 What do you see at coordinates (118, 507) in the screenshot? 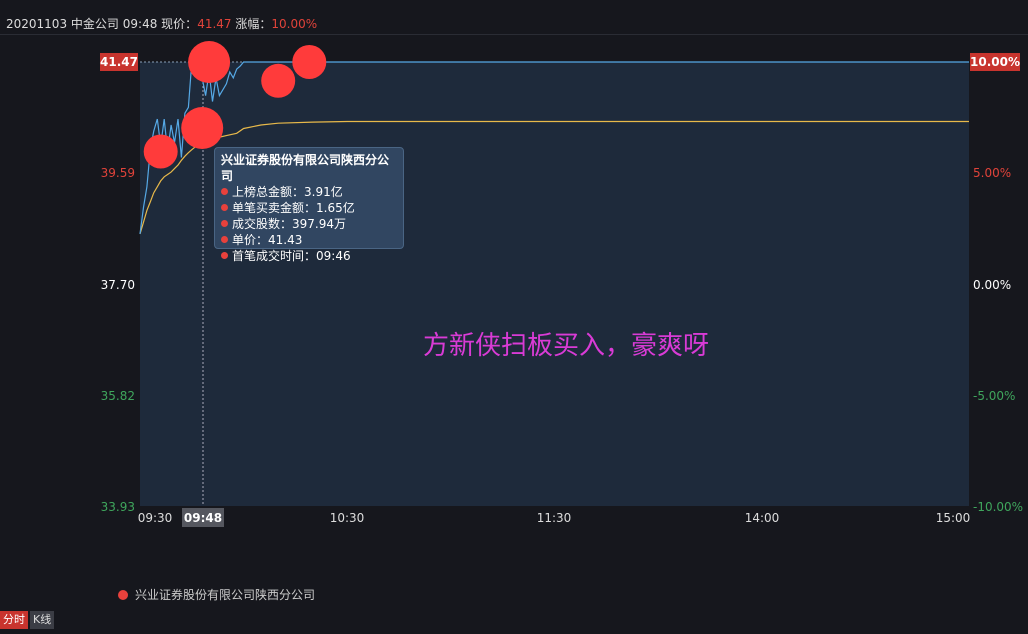
I see `y-left-tick: 33.93` at bounding box center [118, 507].